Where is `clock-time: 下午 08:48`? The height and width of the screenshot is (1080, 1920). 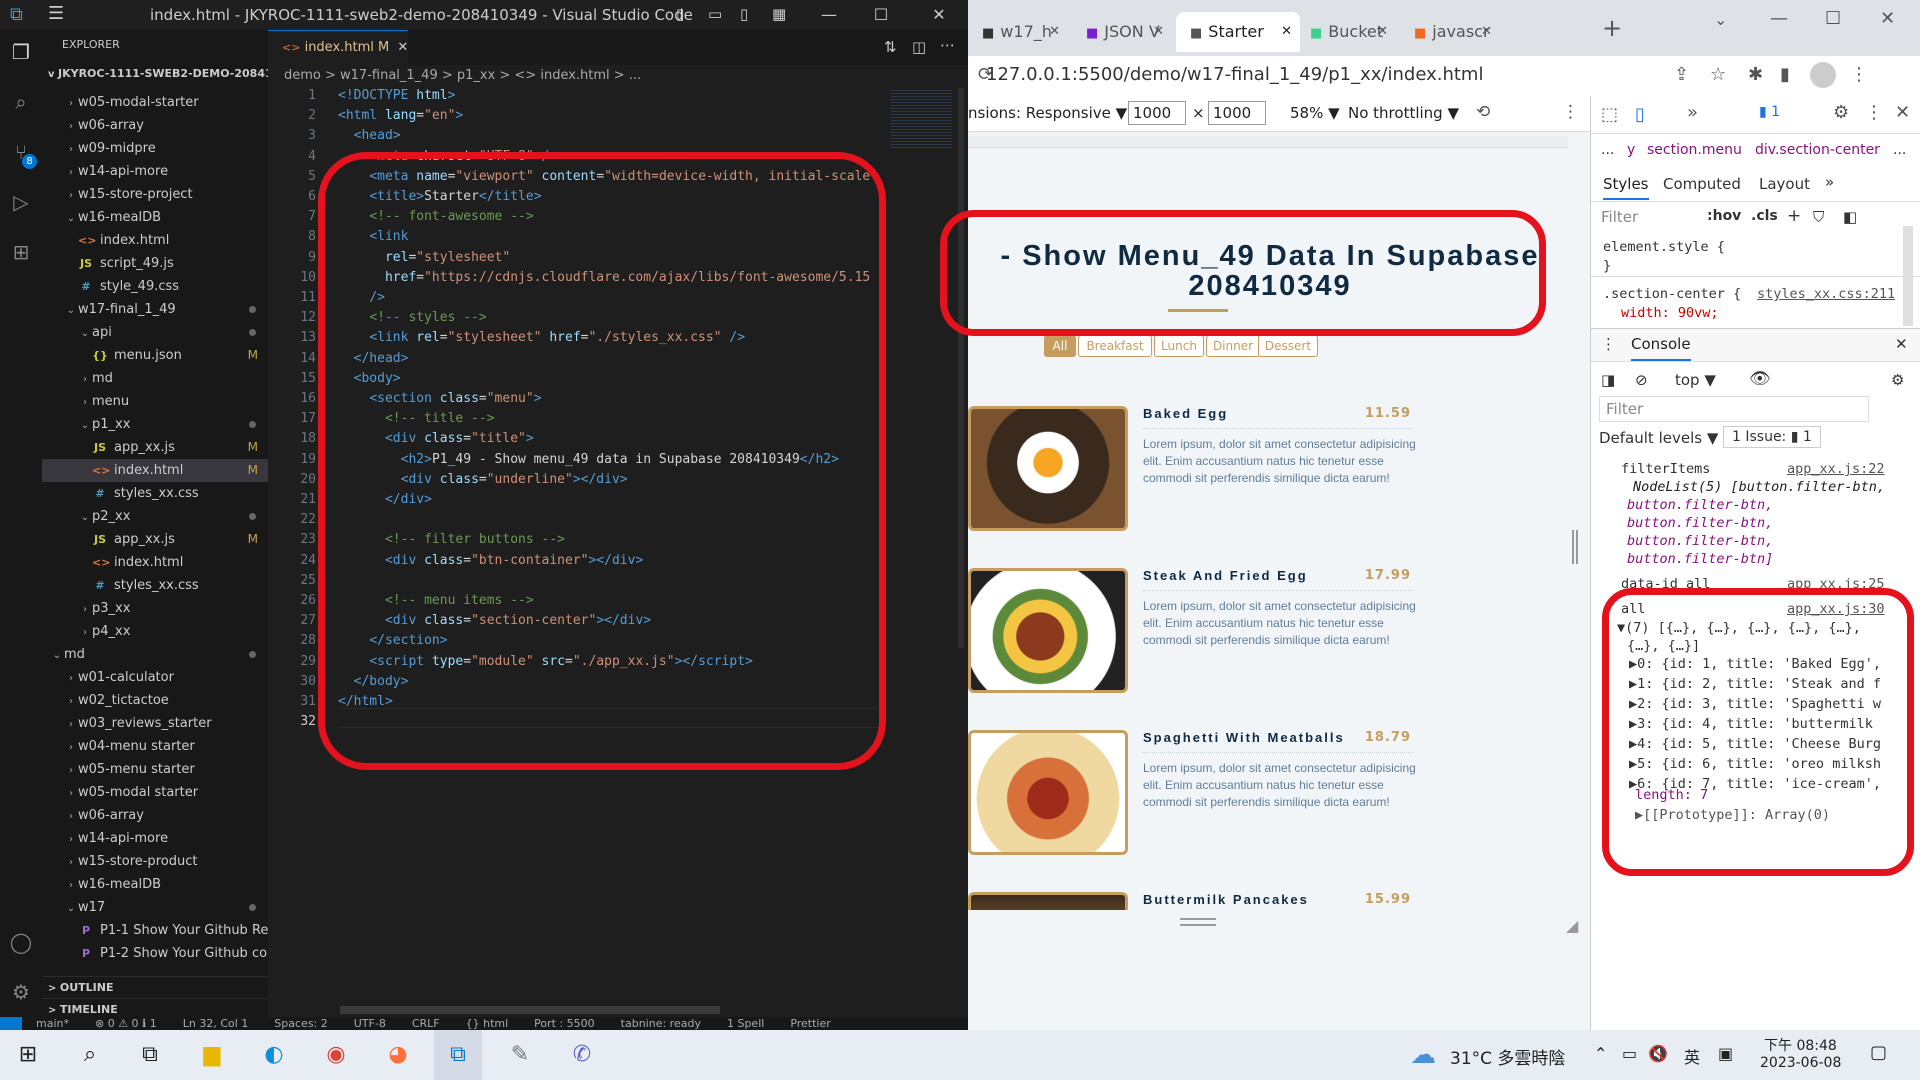 clock-time: 下午 08:48 is located at coordinates (1800, 1045).